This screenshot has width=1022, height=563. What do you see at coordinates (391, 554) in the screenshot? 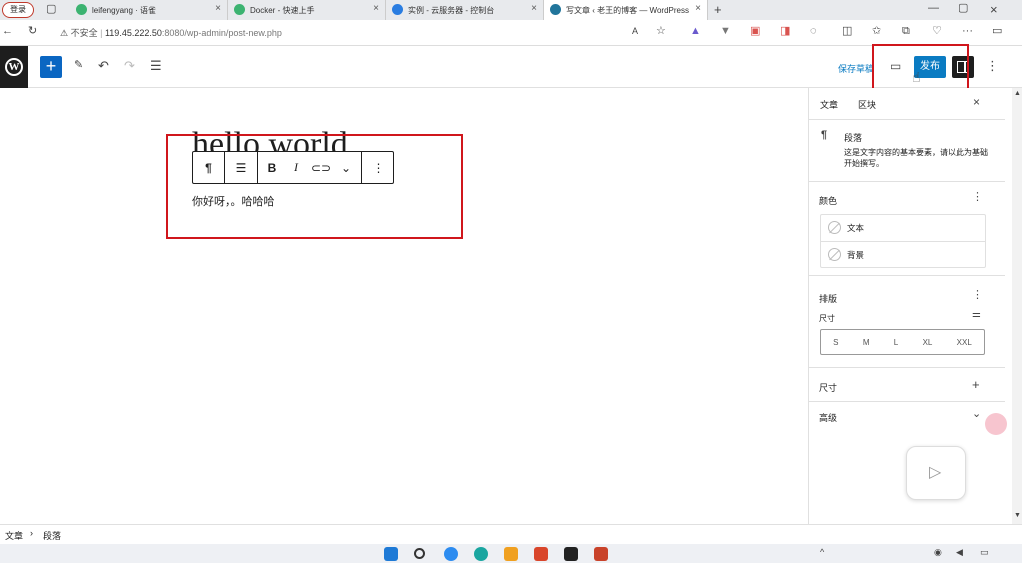
I see `start-icon` at bounding box center [391, 554].